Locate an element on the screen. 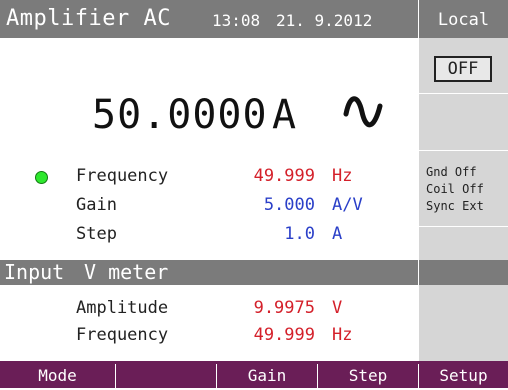 The image size is (508, 390). param-unit-frequency: Hz is located at coordinates (342, 176).